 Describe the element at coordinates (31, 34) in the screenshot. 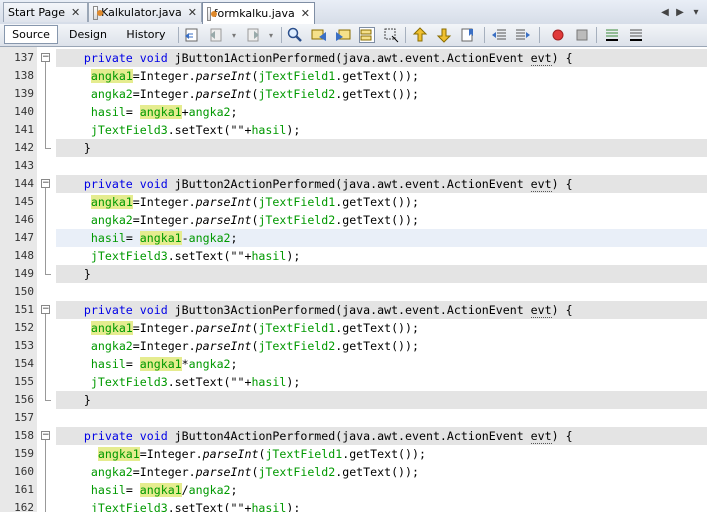

I see `tab-source: Source` at that location.